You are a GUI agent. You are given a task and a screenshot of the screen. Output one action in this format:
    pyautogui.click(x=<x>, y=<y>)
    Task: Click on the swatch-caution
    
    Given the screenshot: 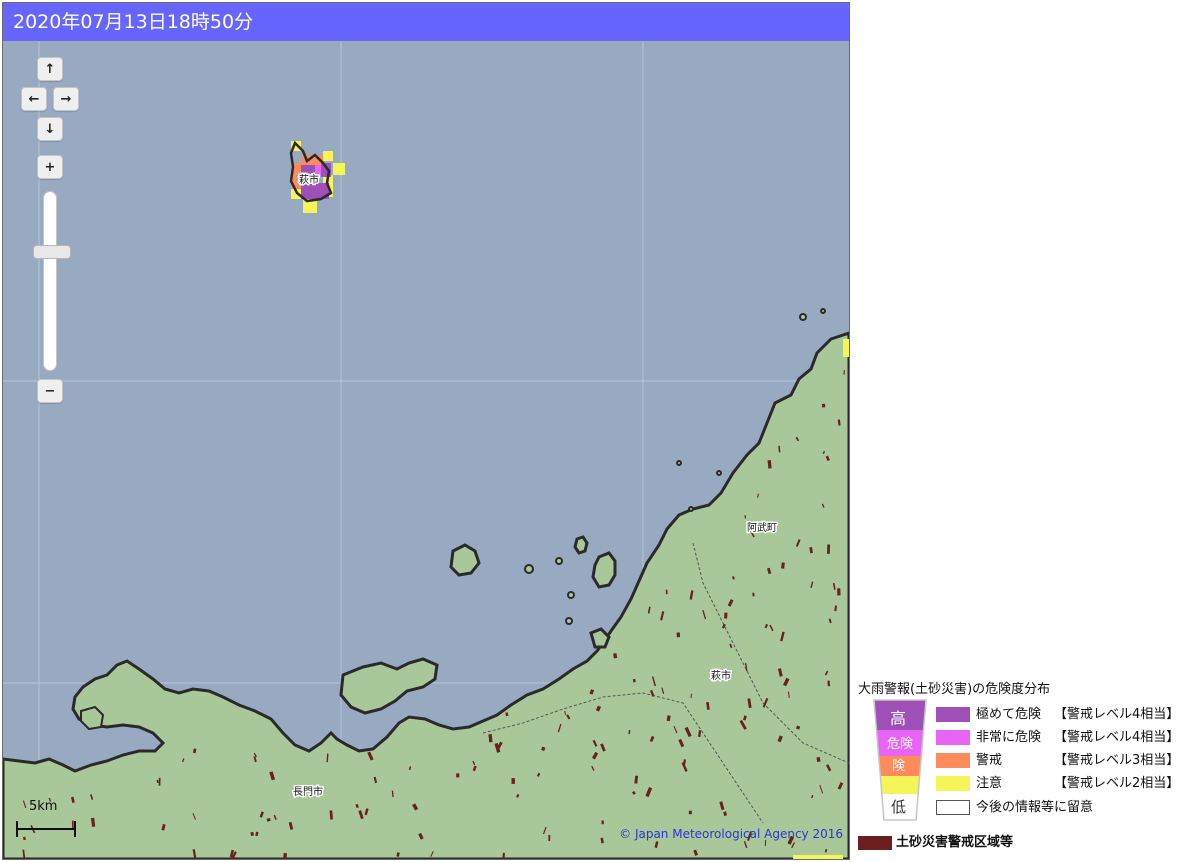 What is the action you would take?
    pyautogui.click(x=953, y=783)
    